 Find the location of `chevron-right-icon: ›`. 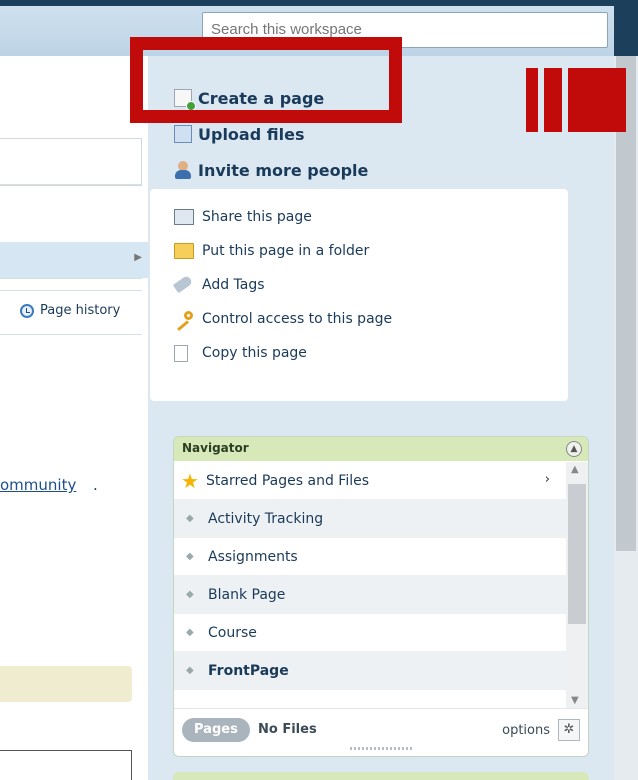

chevron-right-icon: › is located at coordinates (547, 479).